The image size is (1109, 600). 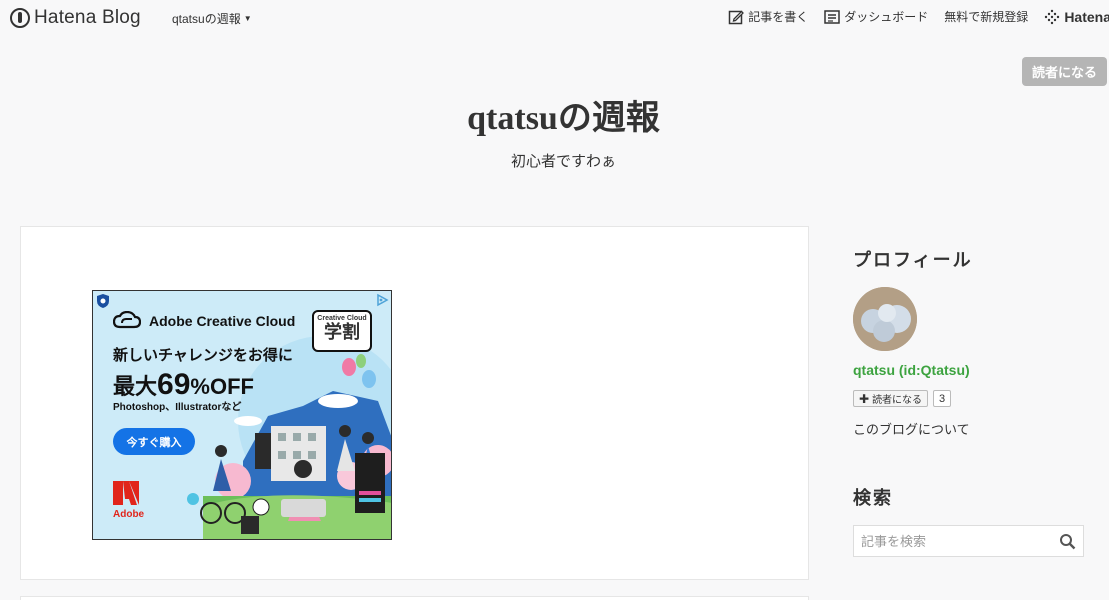 What do you see at coordinates (174, 384) in the screenshot?
I see `ad-discount-value: 69` at bounding box center [174, 384].